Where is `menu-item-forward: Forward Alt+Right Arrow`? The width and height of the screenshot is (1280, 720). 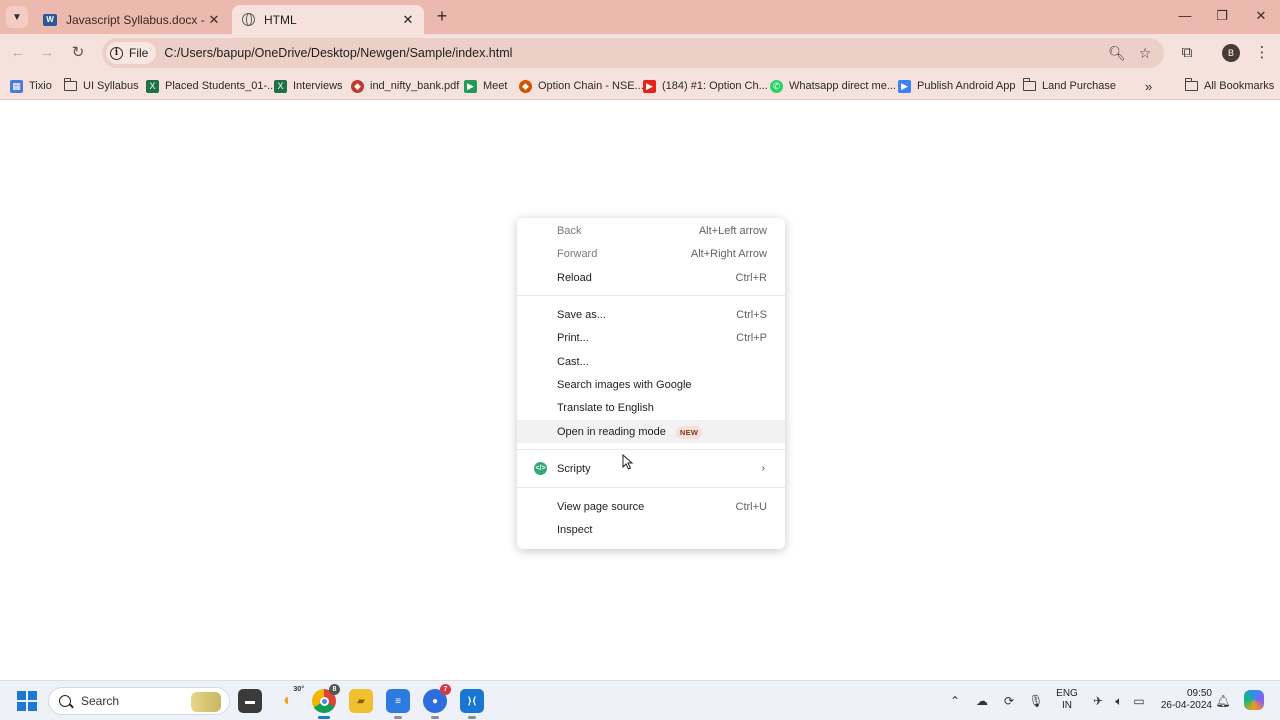
menu-item-forward: Forward Alt+Right Arrow is located at coordinates (651, 253).